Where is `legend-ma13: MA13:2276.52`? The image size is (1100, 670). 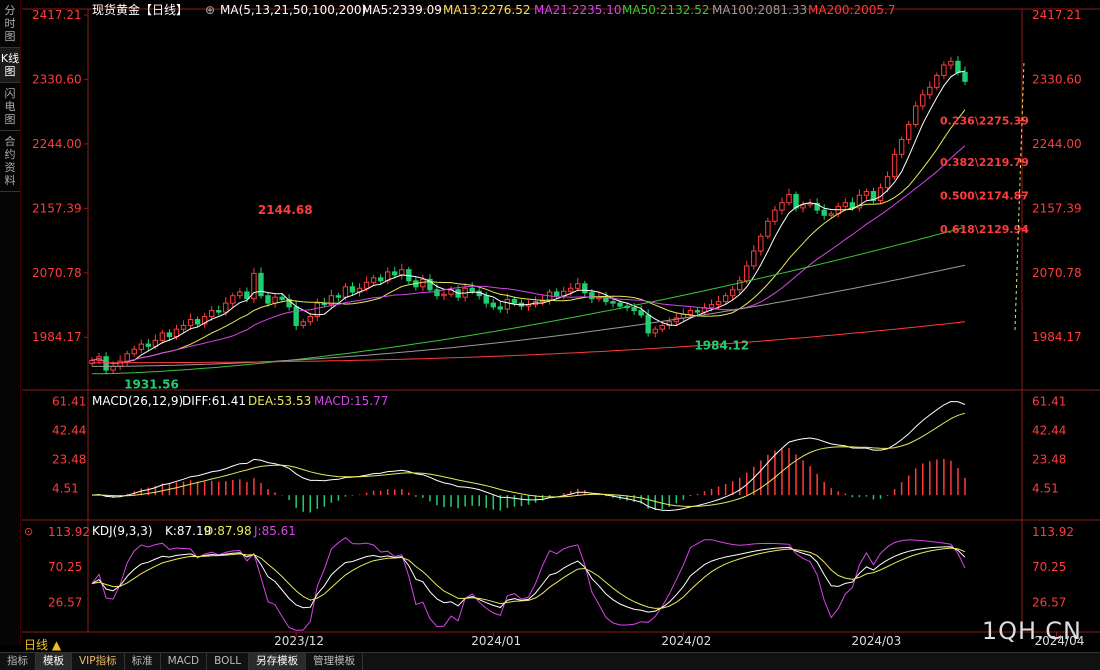 legend-ma13: MA13:2276.52 is located at coordinates (487, 10).